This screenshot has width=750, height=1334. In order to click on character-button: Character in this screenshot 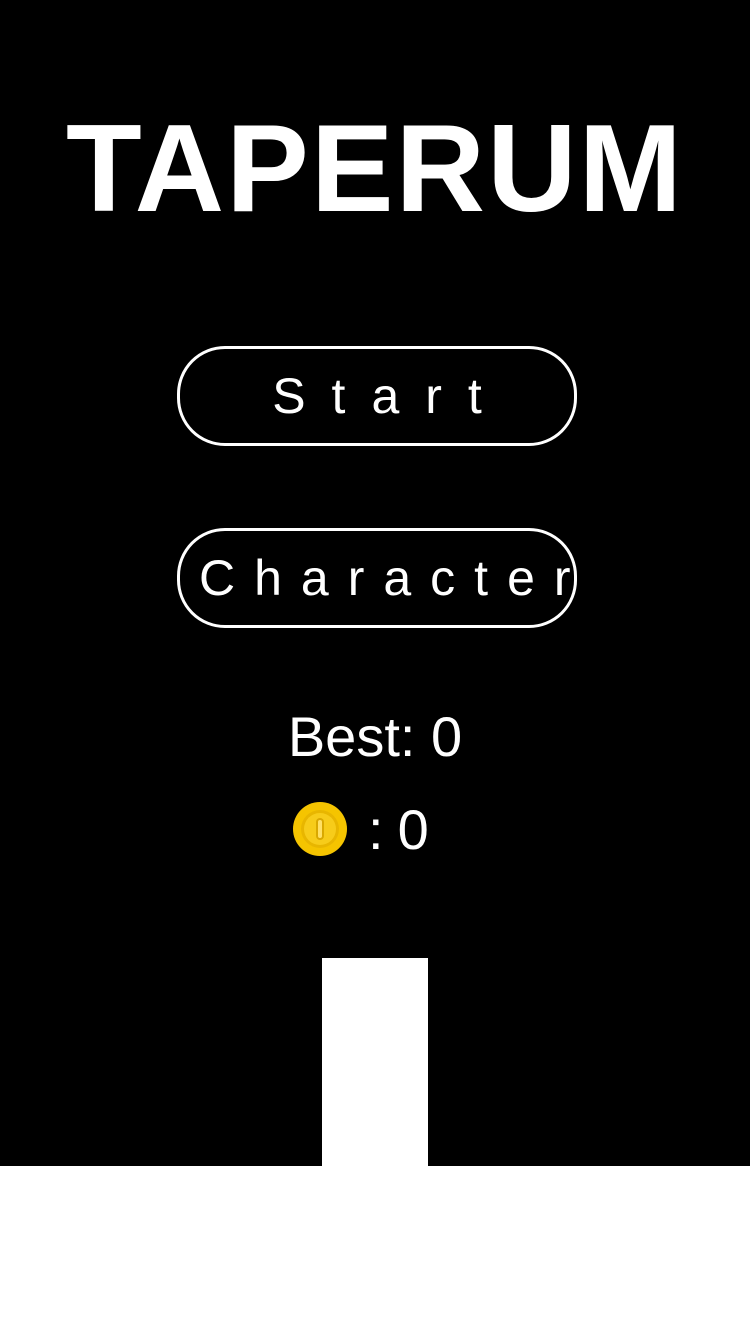, I will do `click(377, 578)`.